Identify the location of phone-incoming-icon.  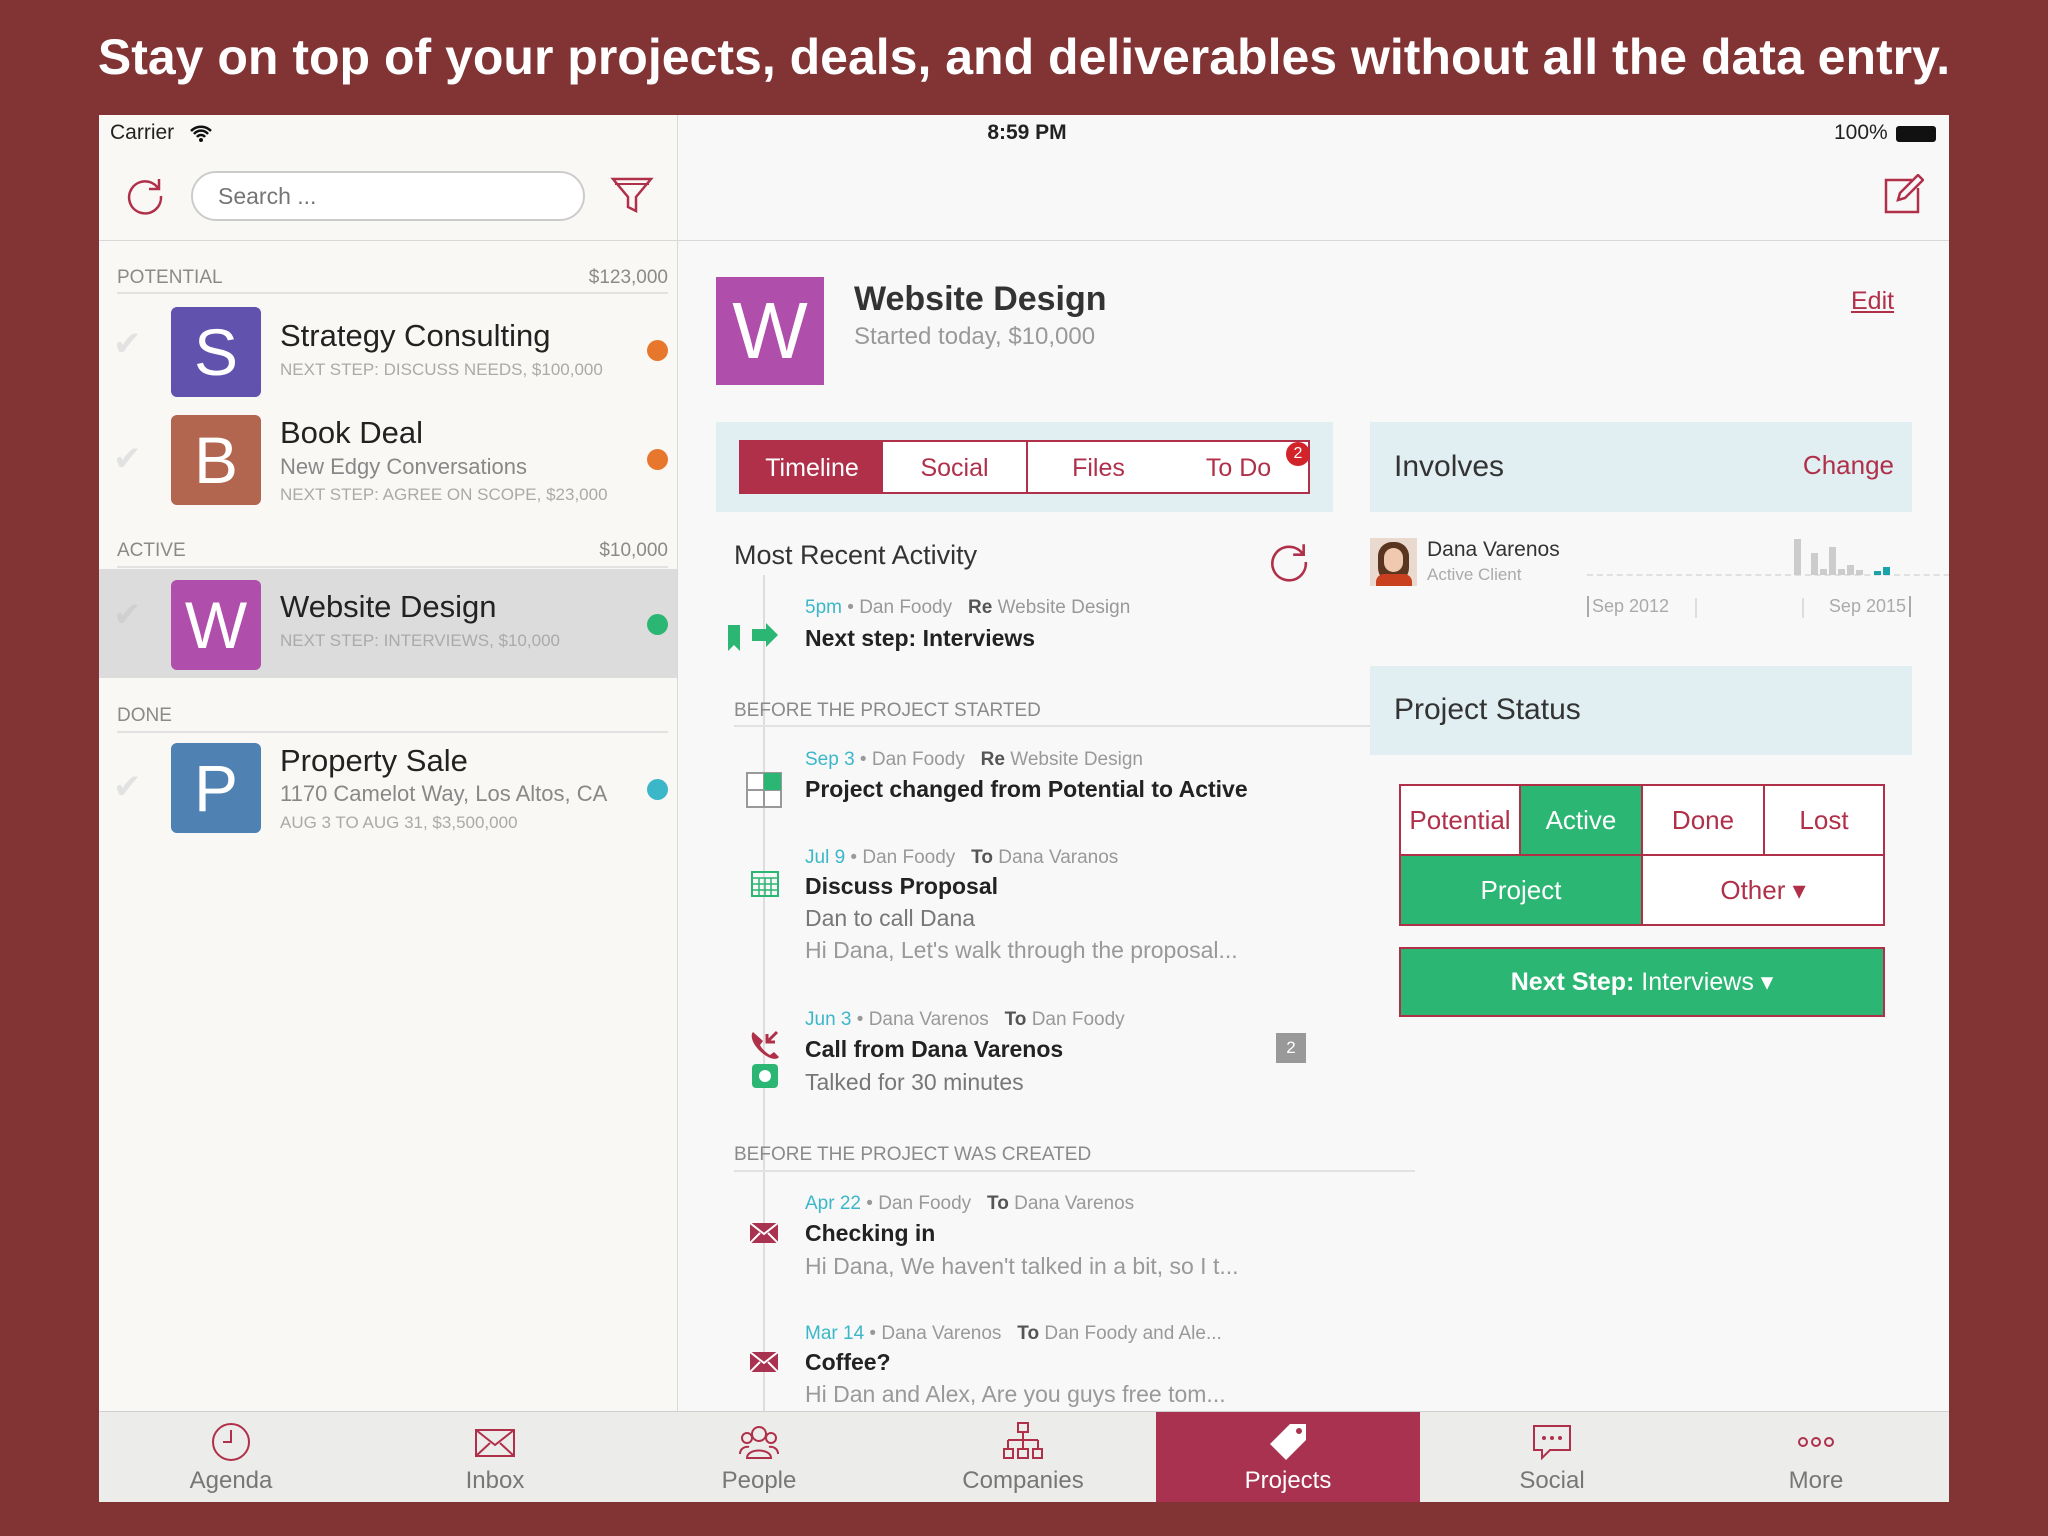
(765, 1059).